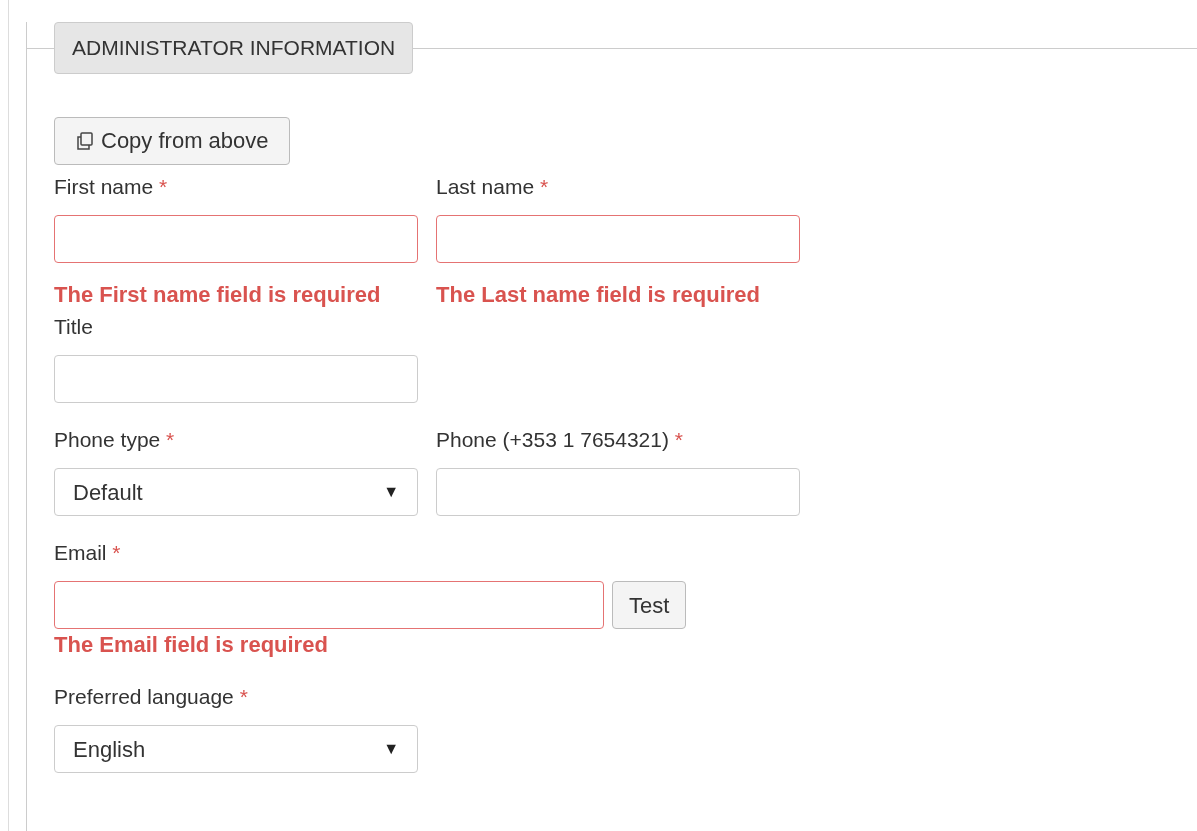  I want to click on field-label: Preferred language *, so click(151, 697).